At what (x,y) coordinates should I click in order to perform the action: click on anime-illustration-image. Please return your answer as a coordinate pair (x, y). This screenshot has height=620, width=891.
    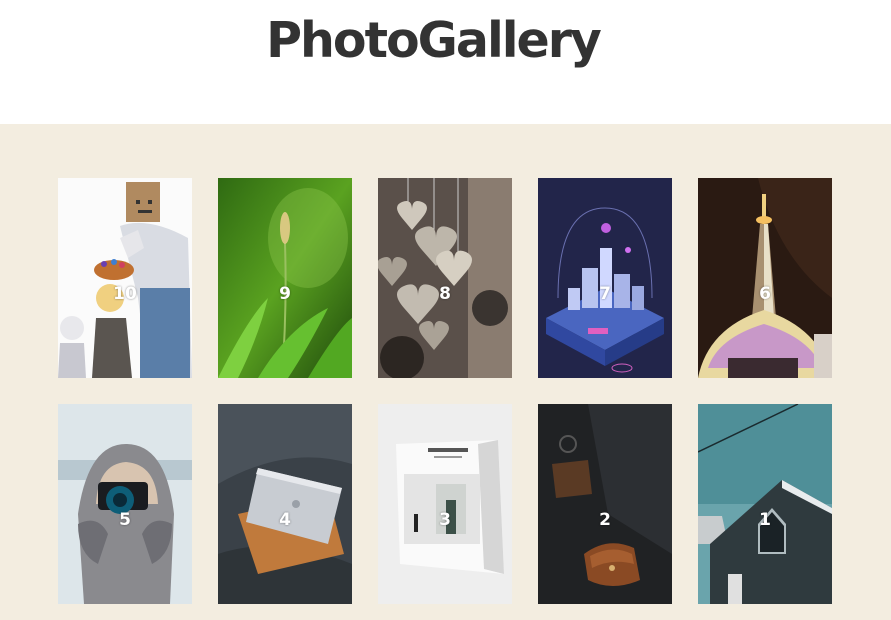
    Looking at the image, I should click on (125, 278).